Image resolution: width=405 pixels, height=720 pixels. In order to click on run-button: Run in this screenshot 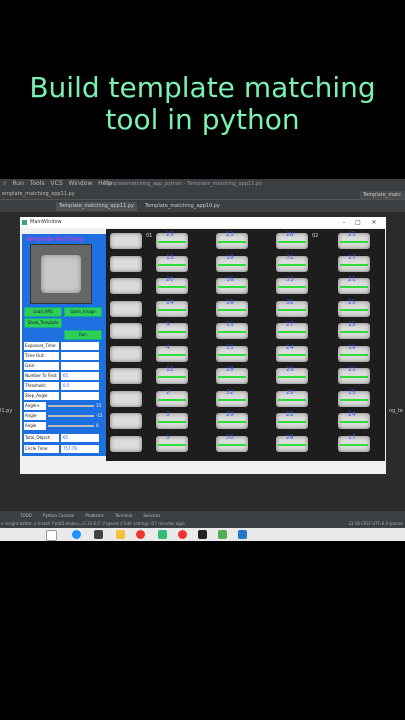, I will do `click(83, 335)`.